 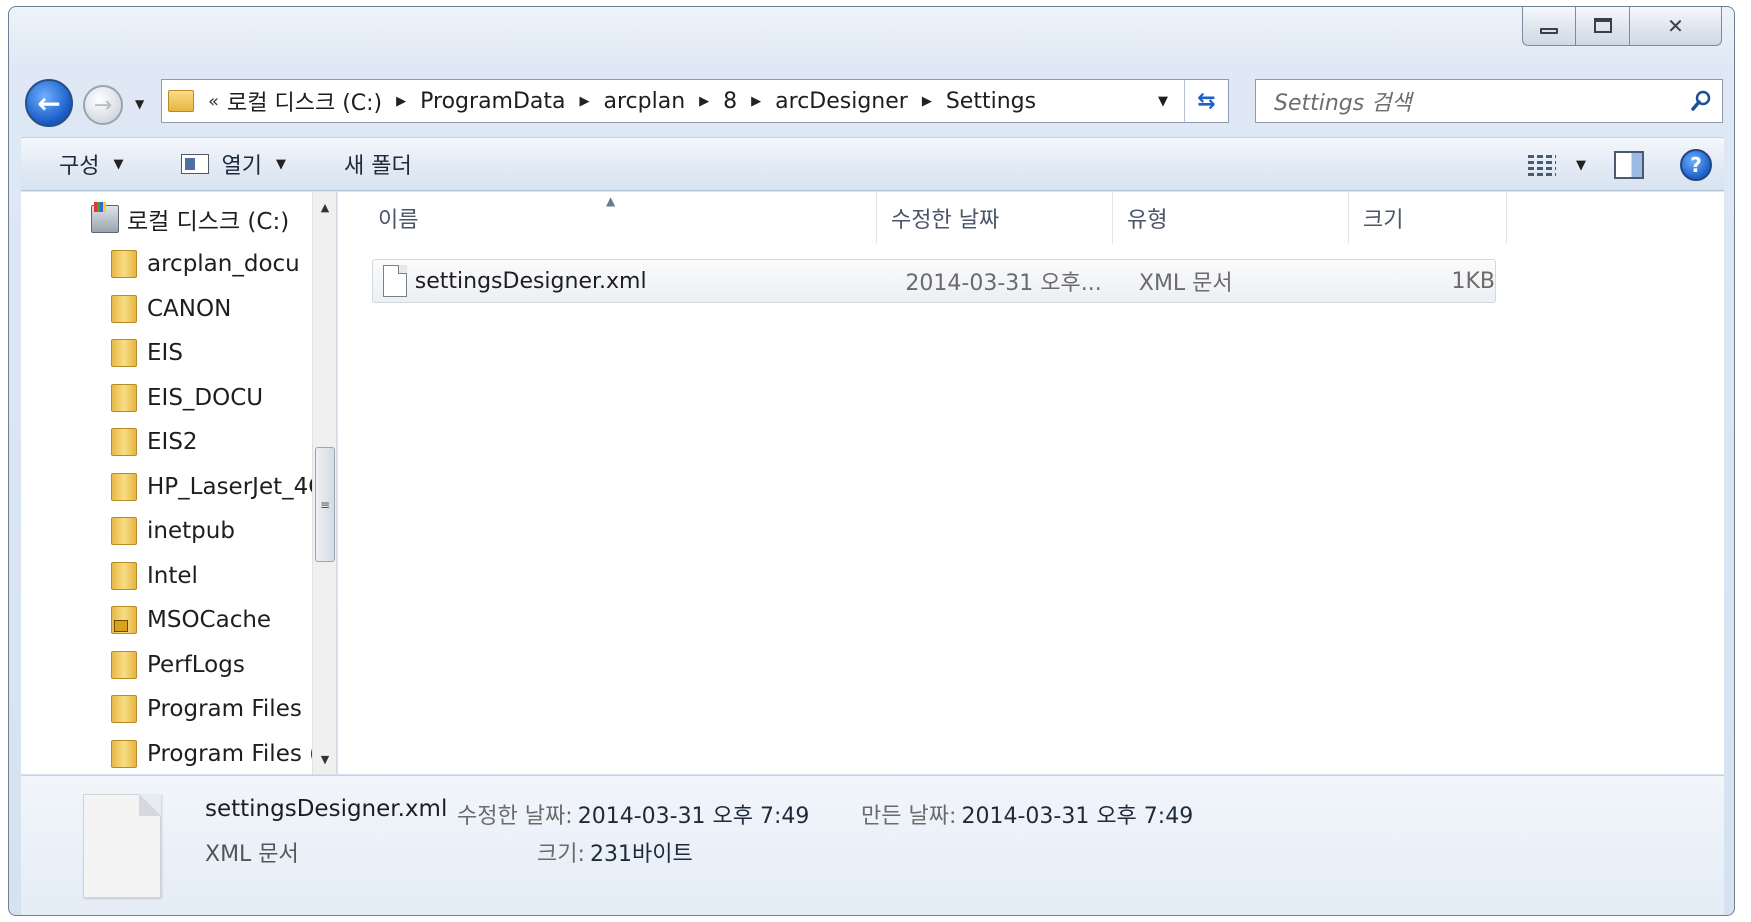 What do you see at coordinates (730, 101) in the screenshot?
I see `breadcrumb-8: 8` at bounding box center [730, 101].